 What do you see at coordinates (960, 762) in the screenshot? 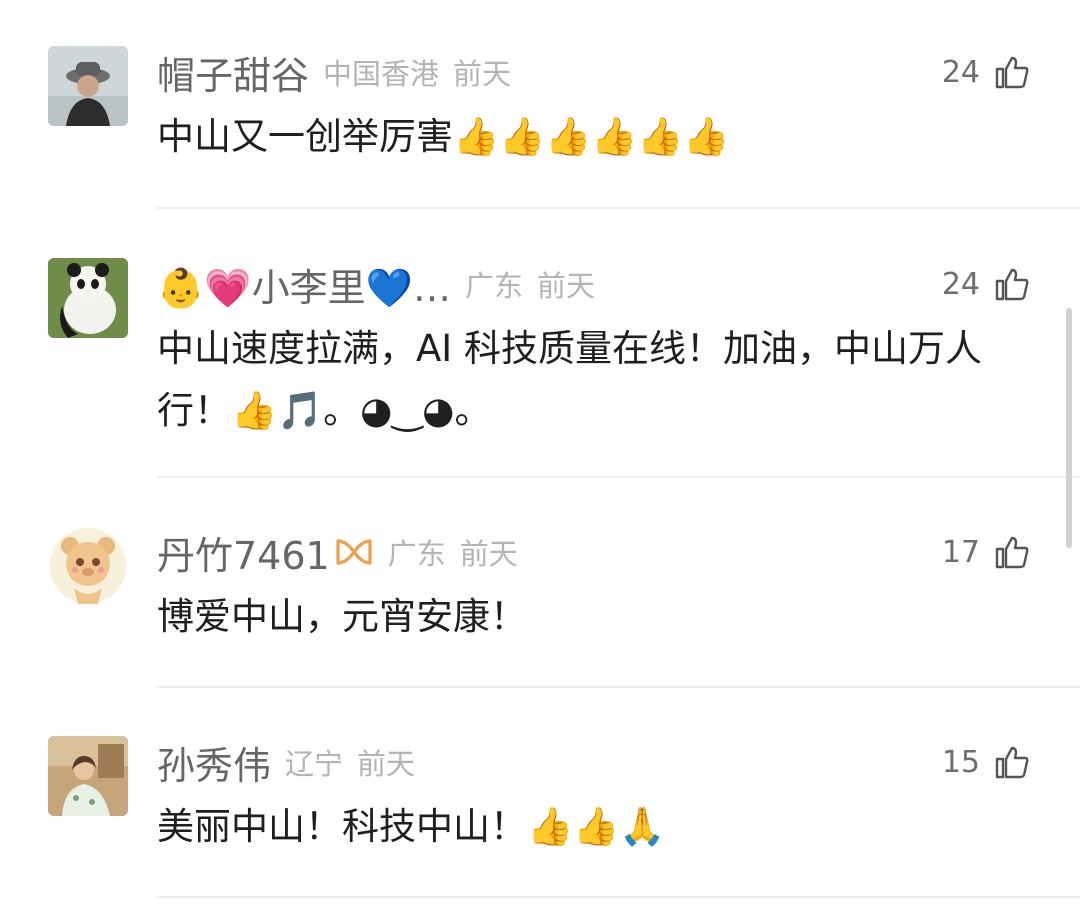
I see `like-count: 15` at bounding box center [960, 762].